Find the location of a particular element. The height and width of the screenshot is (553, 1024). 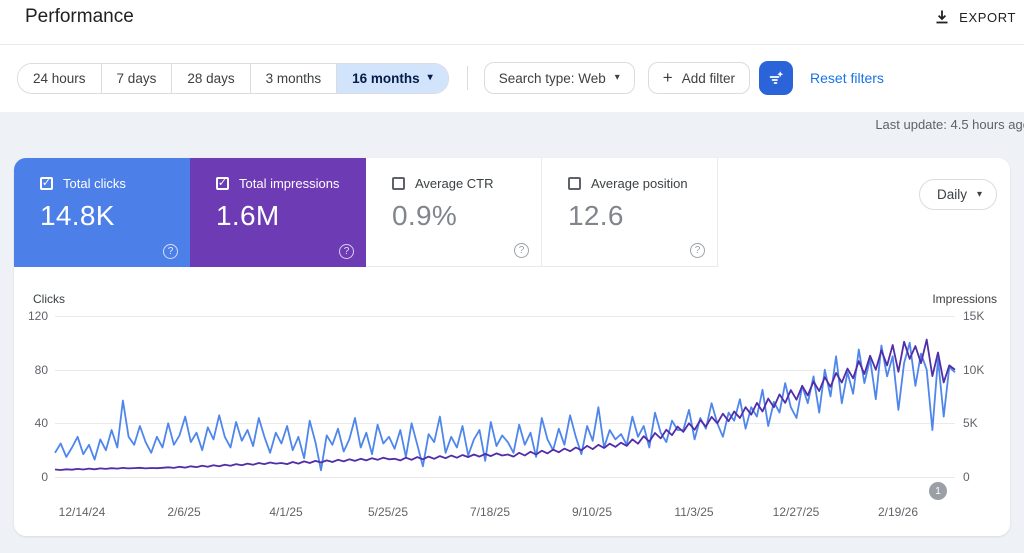

tune-sparkle-icon is located at coordinates (776, 78).